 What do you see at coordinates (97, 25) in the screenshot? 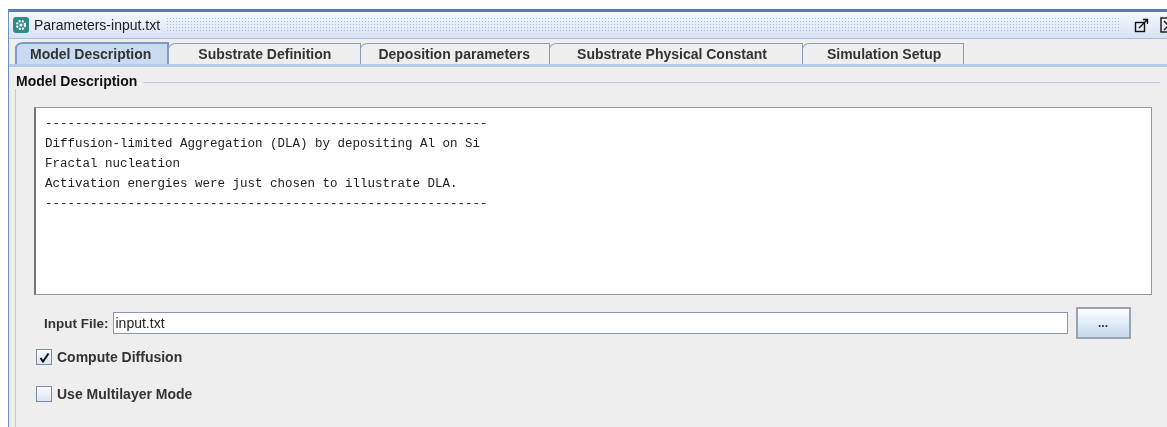
I see `window-title: Parameters-input.txt` at bounding box center [97, 25].